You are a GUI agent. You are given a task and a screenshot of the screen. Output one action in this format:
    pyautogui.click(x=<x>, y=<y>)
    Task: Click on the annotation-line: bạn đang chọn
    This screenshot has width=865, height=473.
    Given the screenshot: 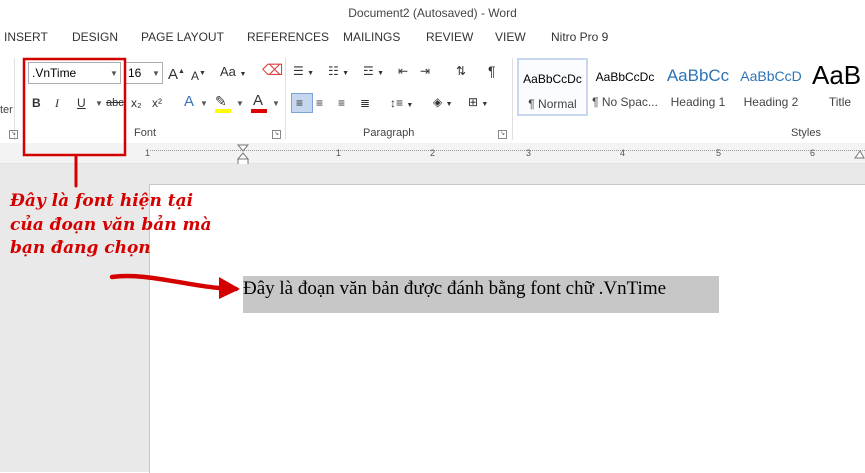 What is the action you would take?
    pyautogui.click(x=80, y=248)
    